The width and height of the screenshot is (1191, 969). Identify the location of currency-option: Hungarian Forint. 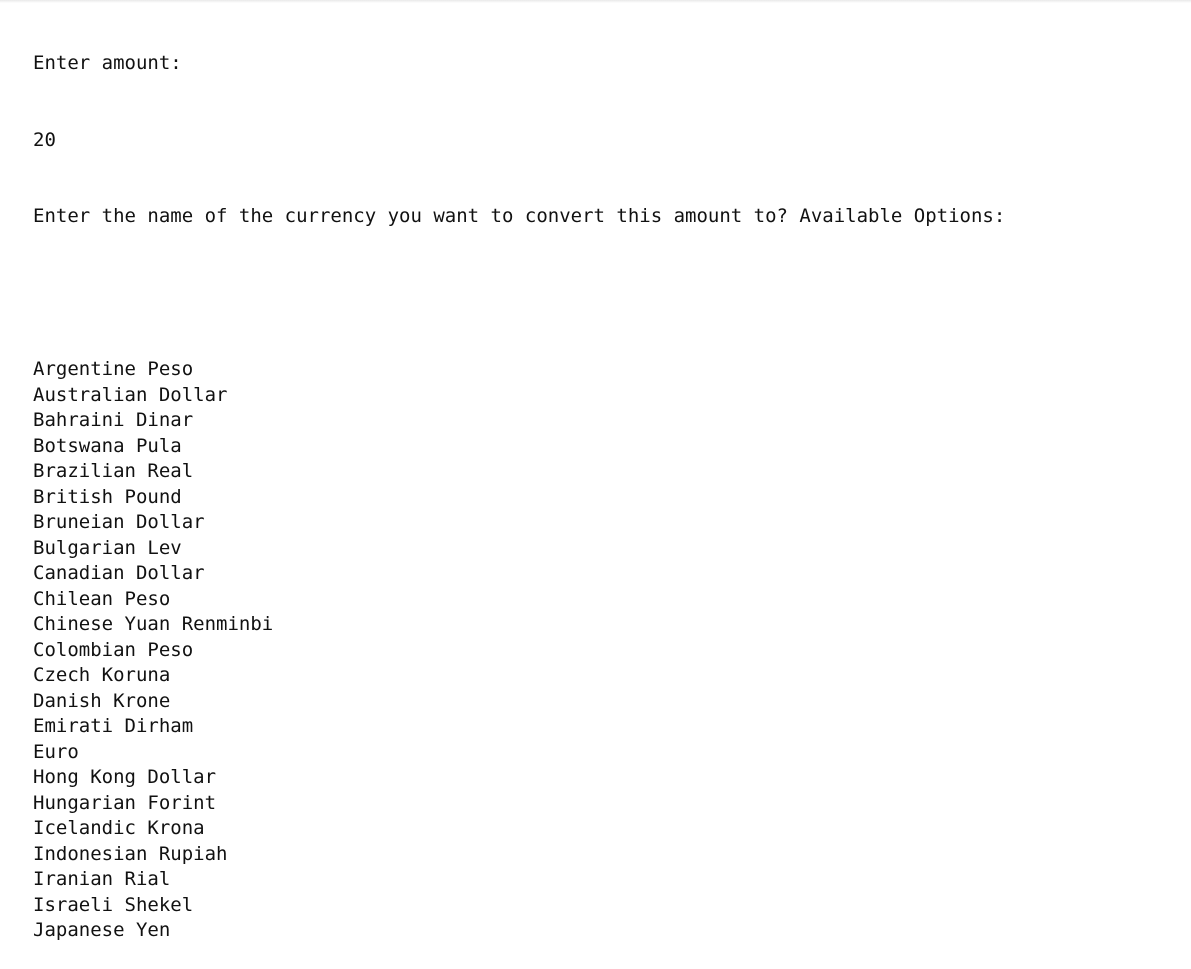
(125, 802).